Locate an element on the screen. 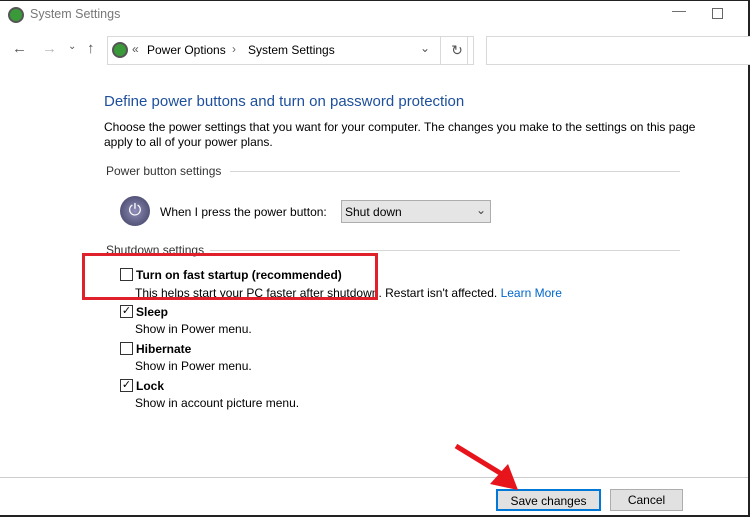  hibernate-checkbox is located at coordinates (126, 348).